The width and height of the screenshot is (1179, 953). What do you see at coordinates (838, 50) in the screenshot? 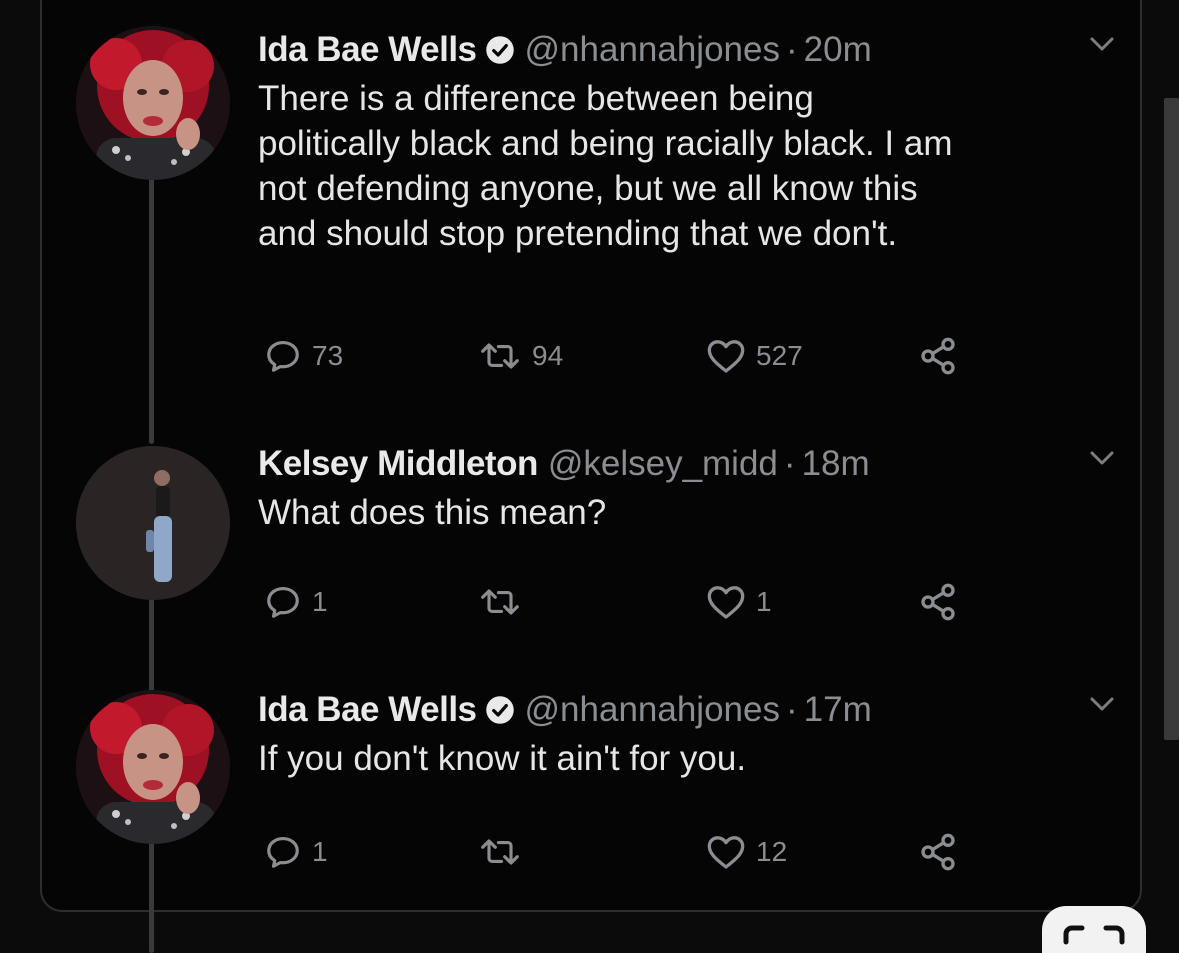
I see `timestamp: 20m` at bounding box center [838, 50].